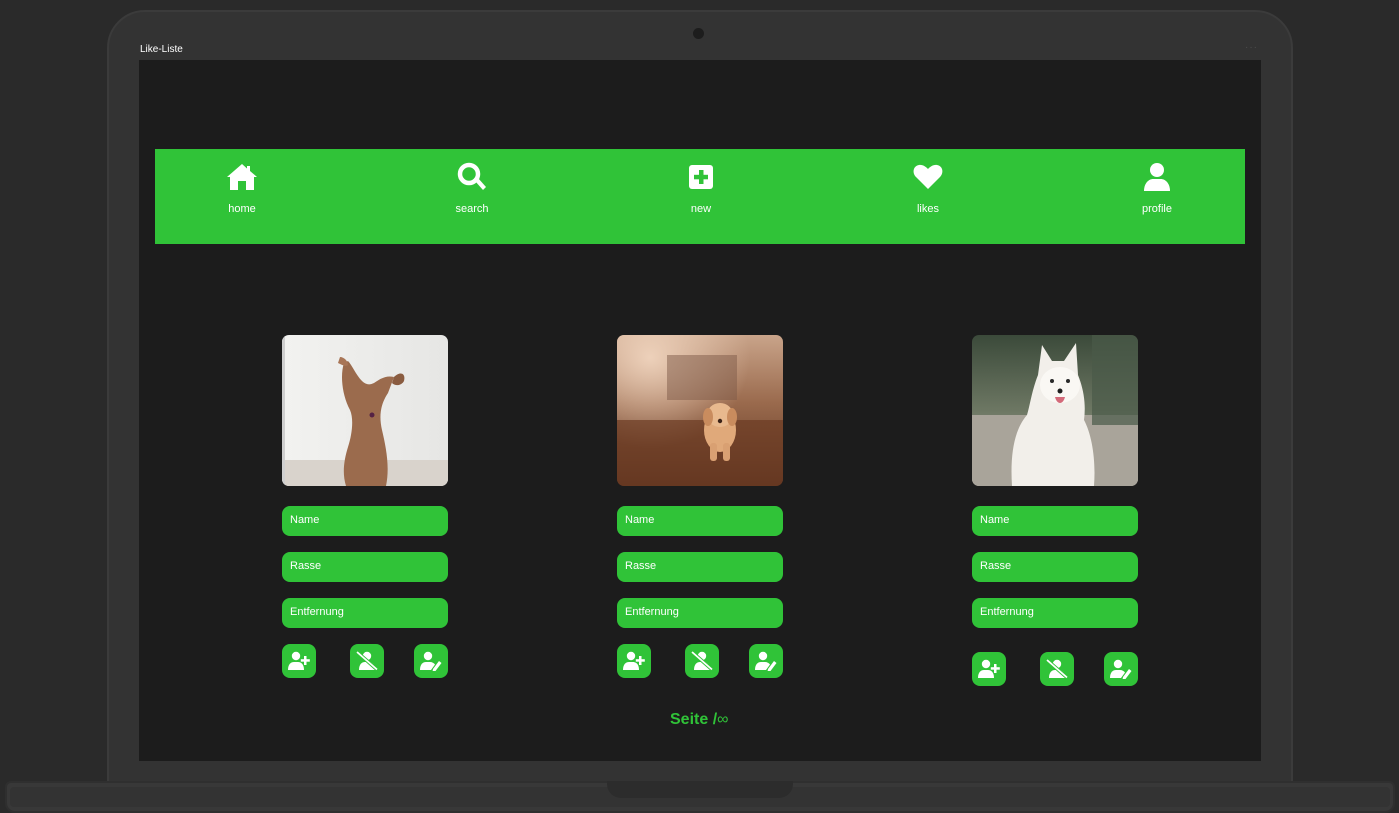  Describe the element at coordinates (694, 719) in the screenshot. I see `page-label: Seite /` at that location.